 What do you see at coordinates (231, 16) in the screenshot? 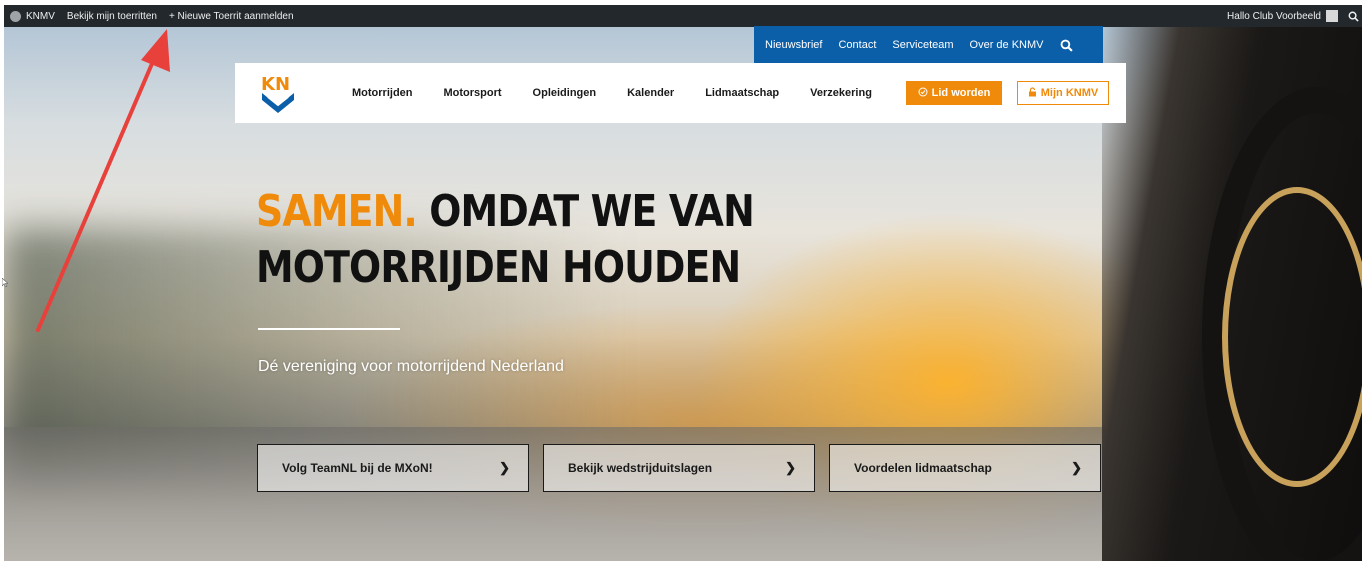
I see `admin-bar-new-ride-link: + Nieuwe Toerrit aanmelden` at bounding box center [231, 16].